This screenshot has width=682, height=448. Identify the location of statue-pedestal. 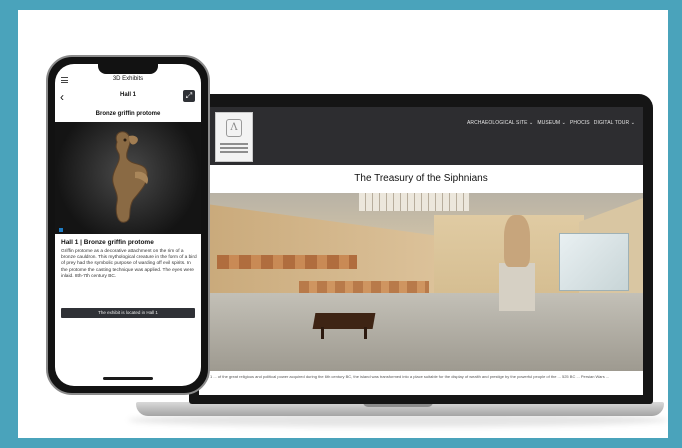
(517, 287).